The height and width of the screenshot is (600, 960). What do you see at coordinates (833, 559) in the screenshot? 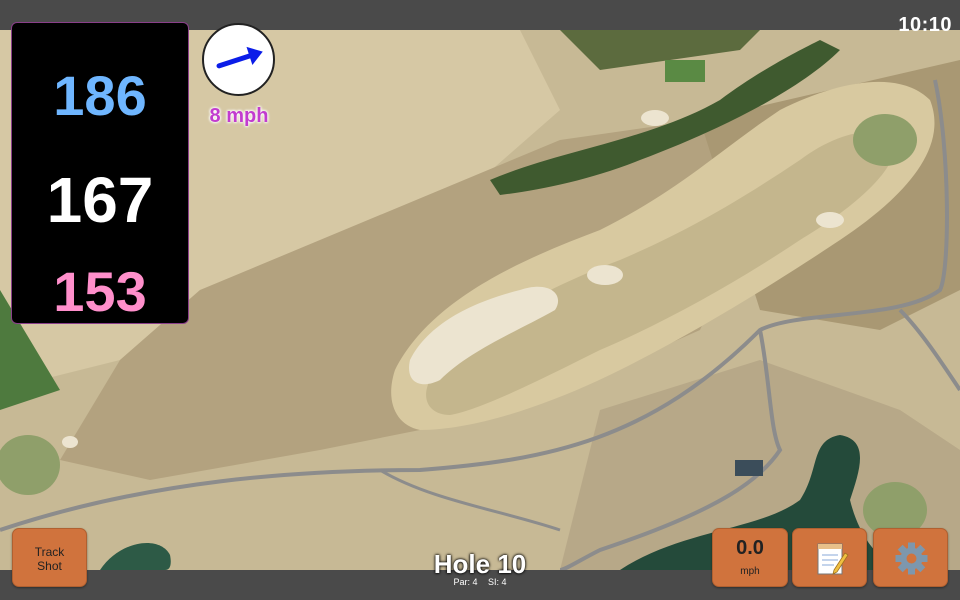
I see `notepad-icon` at bounding box center [833, 559].